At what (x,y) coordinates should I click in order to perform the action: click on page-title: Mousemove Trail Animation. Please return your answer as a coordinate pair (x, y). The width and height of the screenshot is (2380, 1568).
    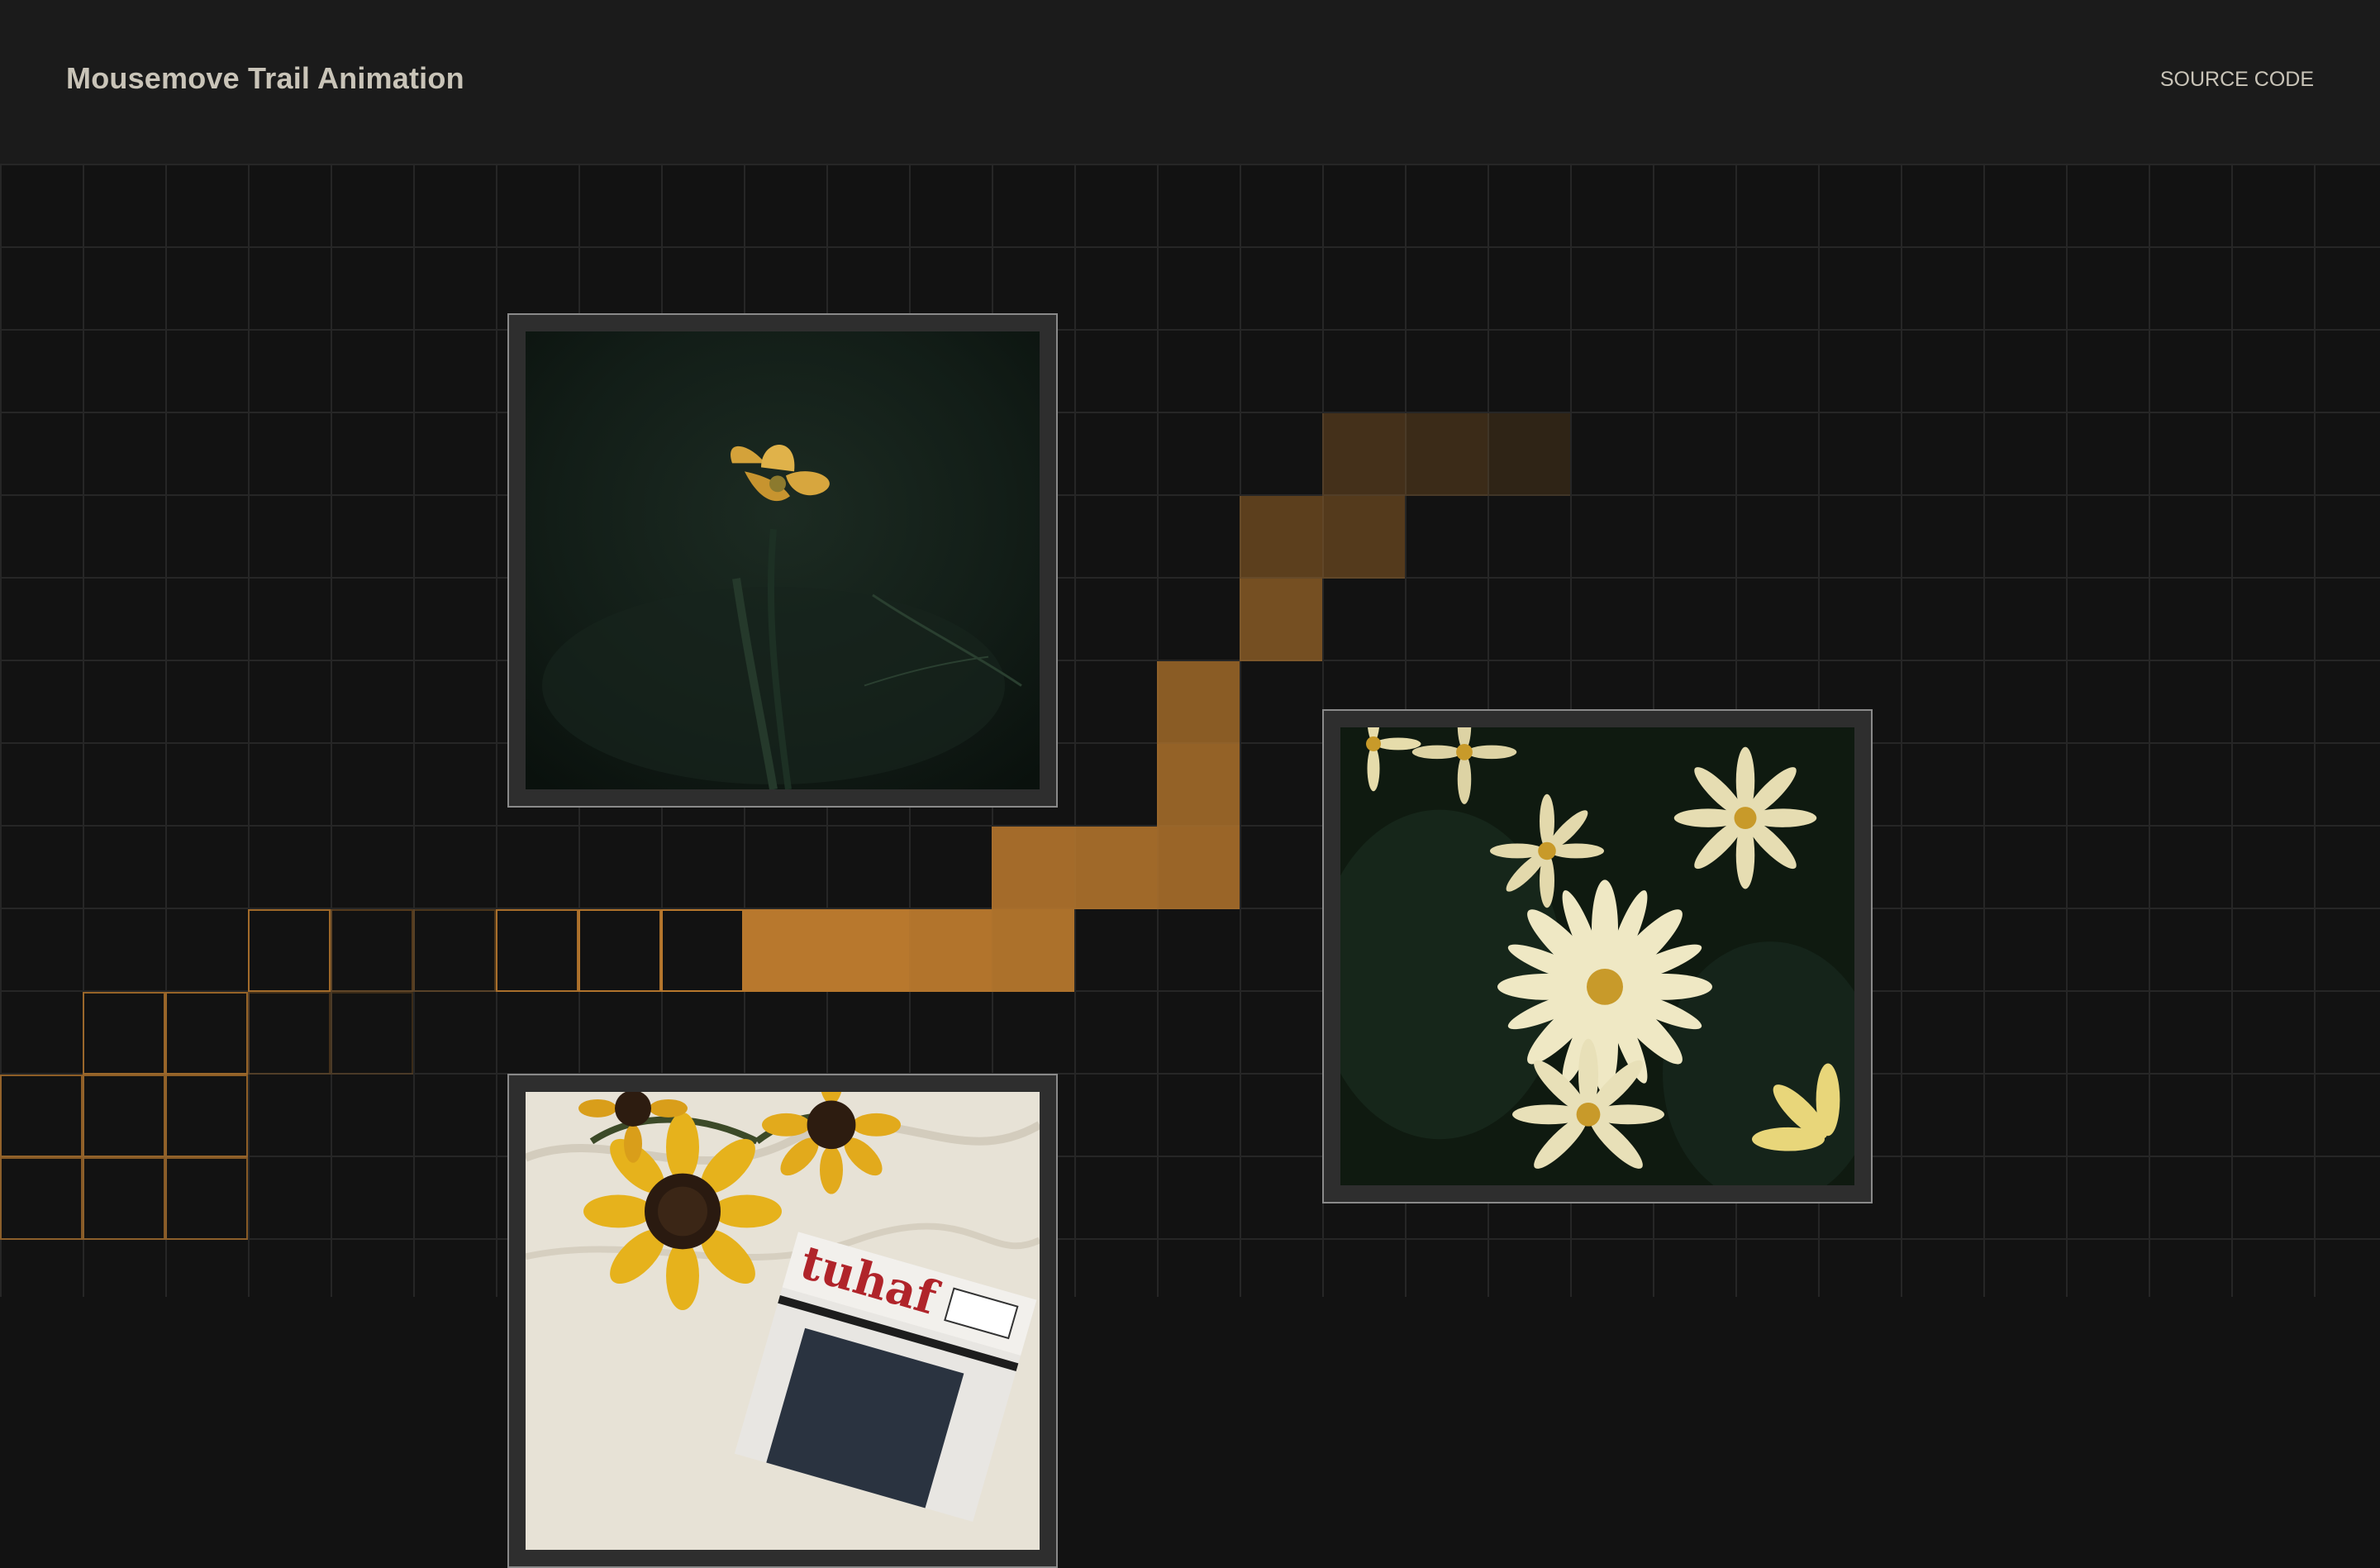
    Looking at the image, I should click on (265, 78).